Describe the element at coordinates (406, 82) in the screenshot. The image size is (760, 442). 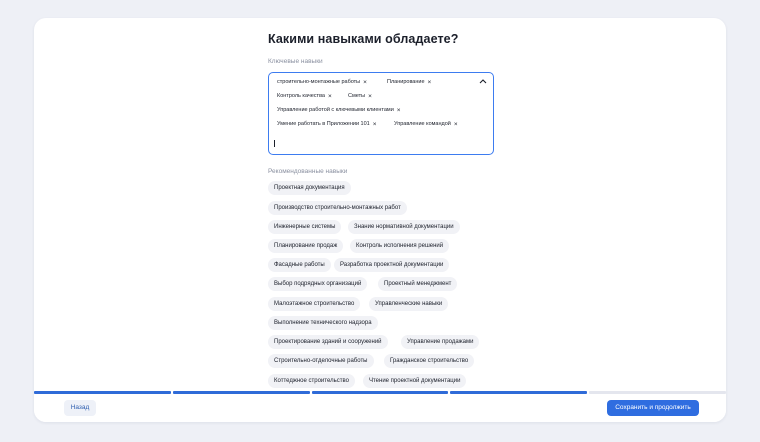
I see `skill-chip-label: Планирование` at that location.